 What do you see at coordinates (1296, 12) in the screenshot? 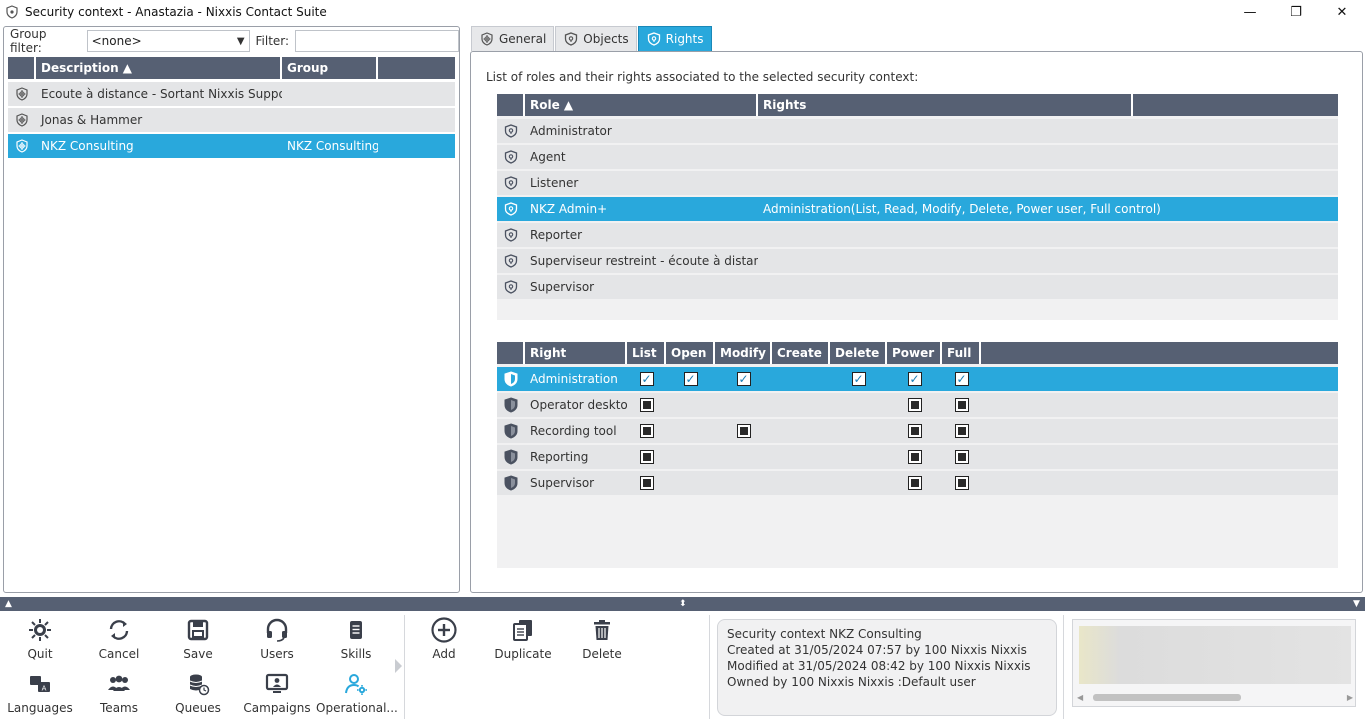
I see `maximize-button: ❐` at bounding box center [1296, 12].